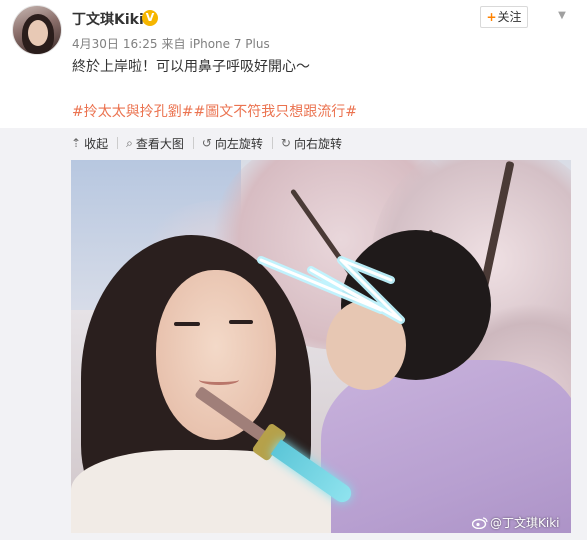  I want to click on rotate-left-icon: ↺, so click(206, 143).